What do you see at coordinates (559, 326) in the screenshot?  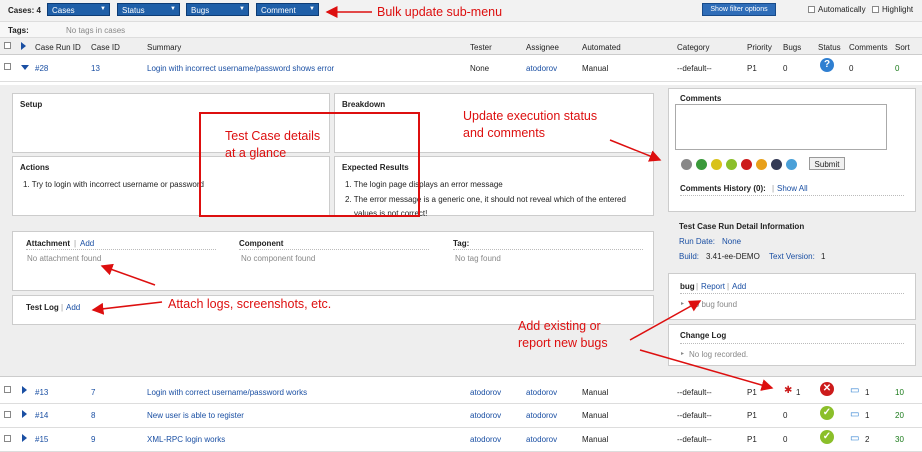 I see `bugs-annotation: Add existing or` at bounding box center [559, 326].